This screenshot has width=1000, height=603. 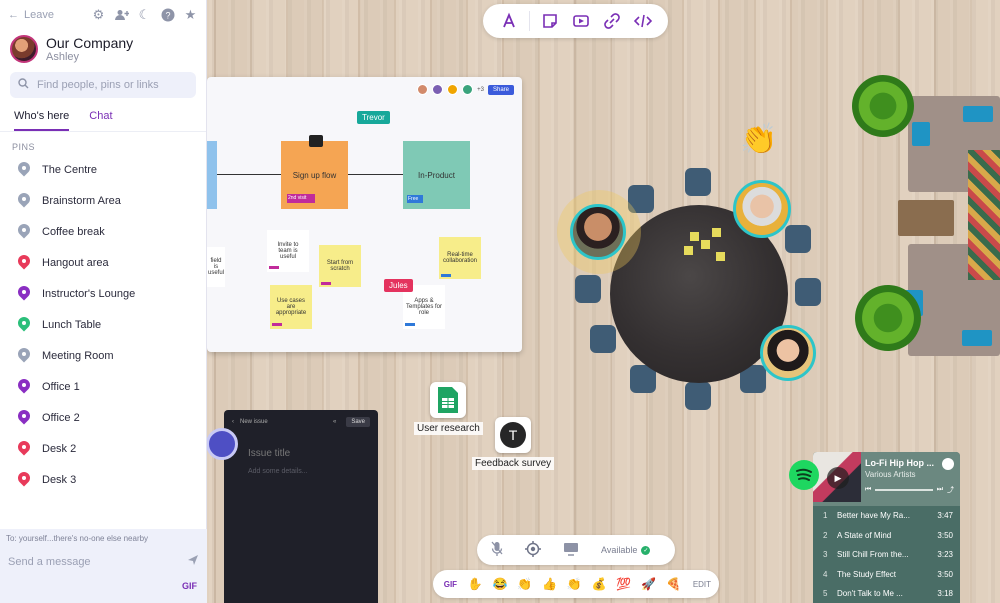 I want to click on tab-whos-here: Who's here, so click(x=42, y=120).